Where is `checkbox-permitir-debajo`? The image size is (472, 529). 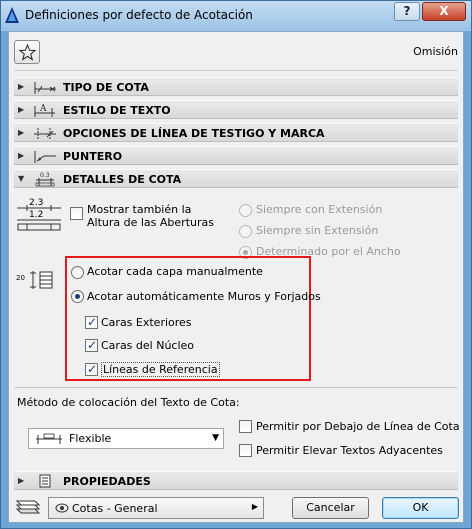
checkbox-permitir-debajo is located at coordinates (245, 426).